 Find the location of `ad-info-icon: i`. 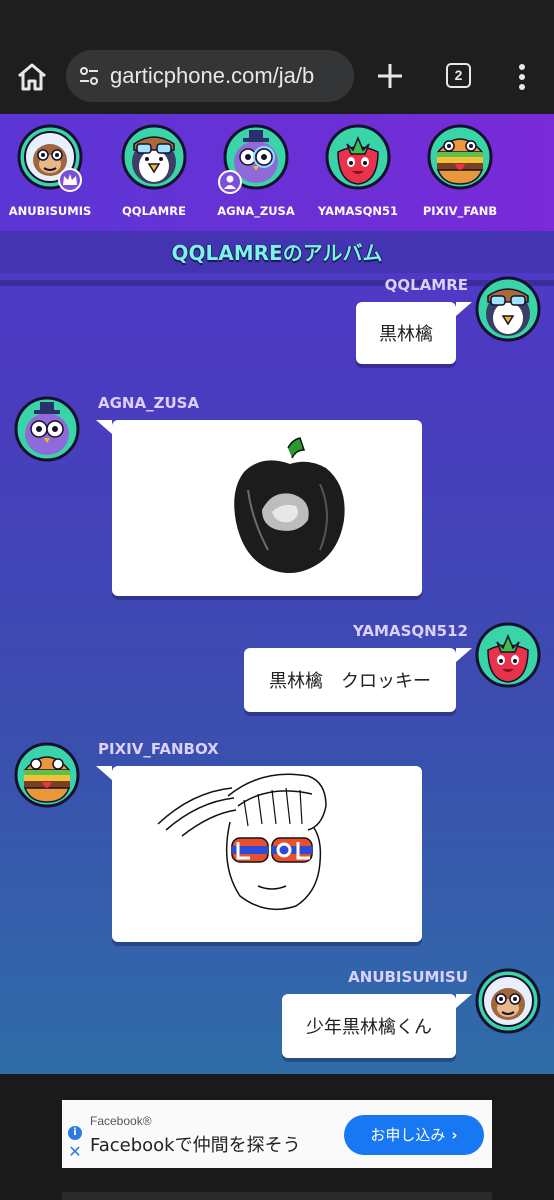

ad-info-icon: i is located at coordinates (75, 1133).